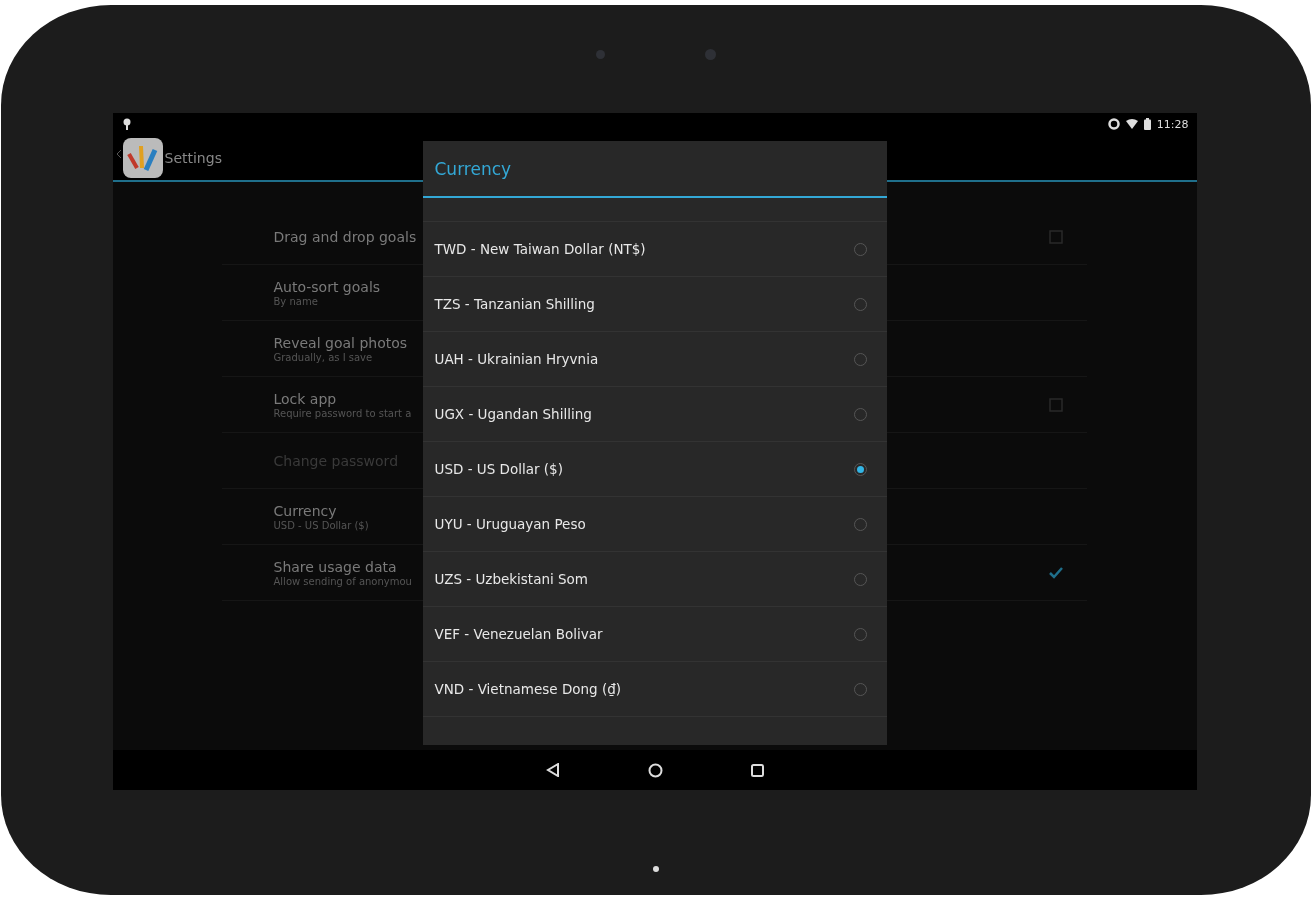  What do you see at coordinates (654, 469) in the screenshot?
I see `currency-option: USD - US Dollar ($)` at bounding box center [654, 469].